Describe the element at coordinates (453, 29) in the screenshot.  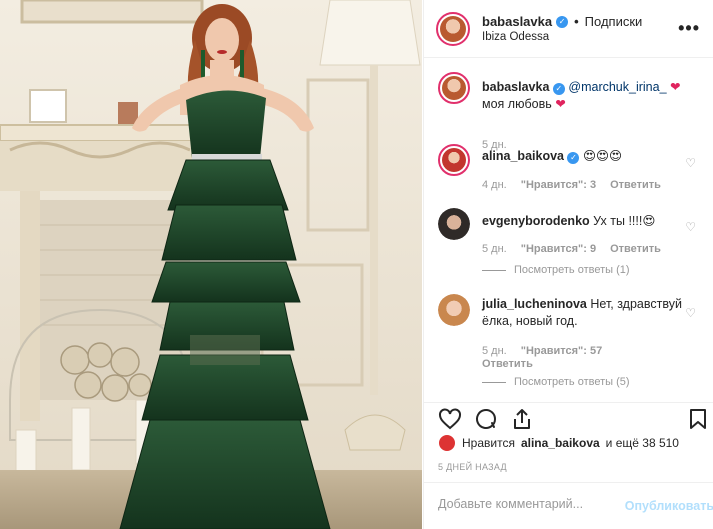
I see `author-avatar` at that location.